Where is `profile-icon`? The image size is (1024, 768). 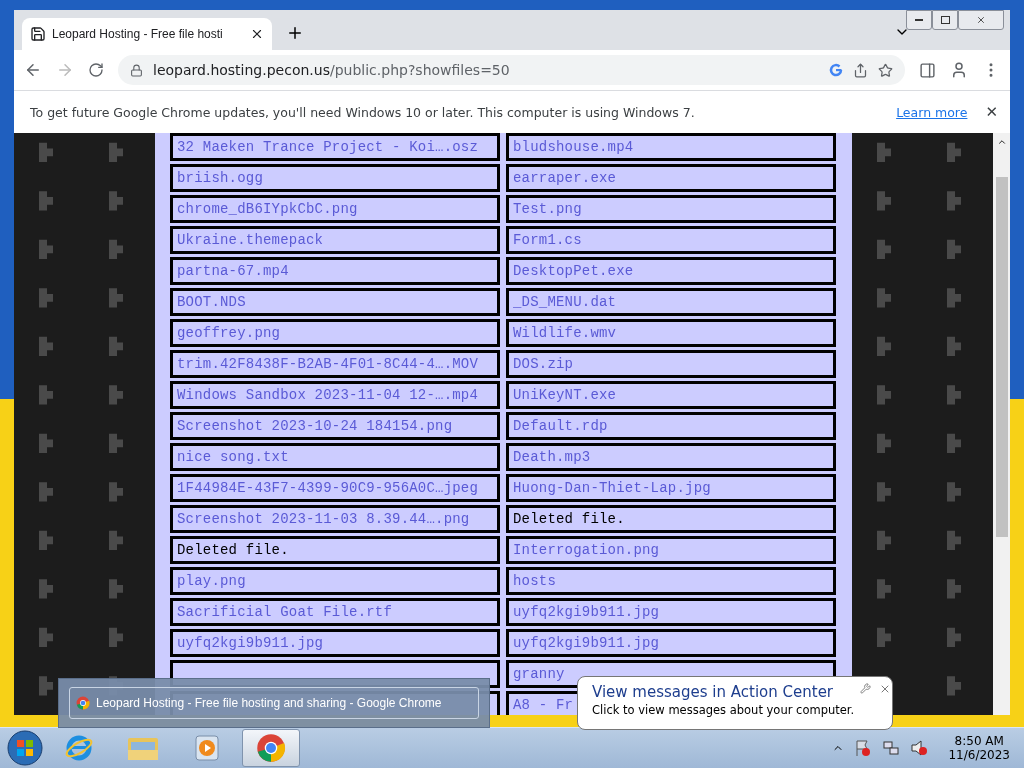
profile-icon is located at coordinates (959, 70).